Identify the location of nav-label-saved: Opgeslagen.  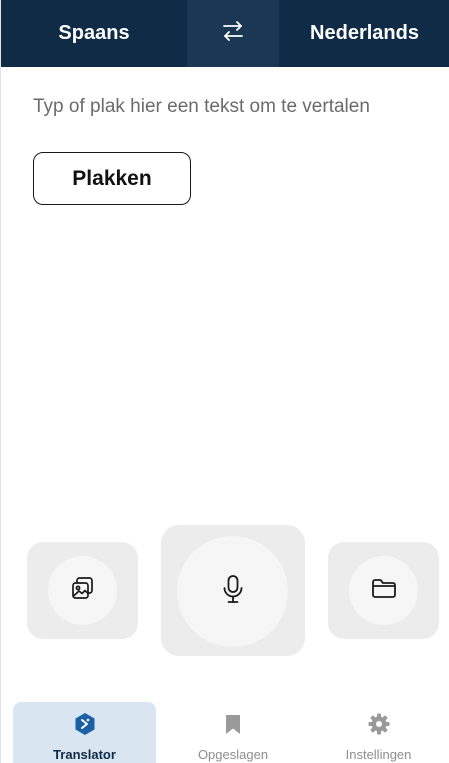
(233, 754).